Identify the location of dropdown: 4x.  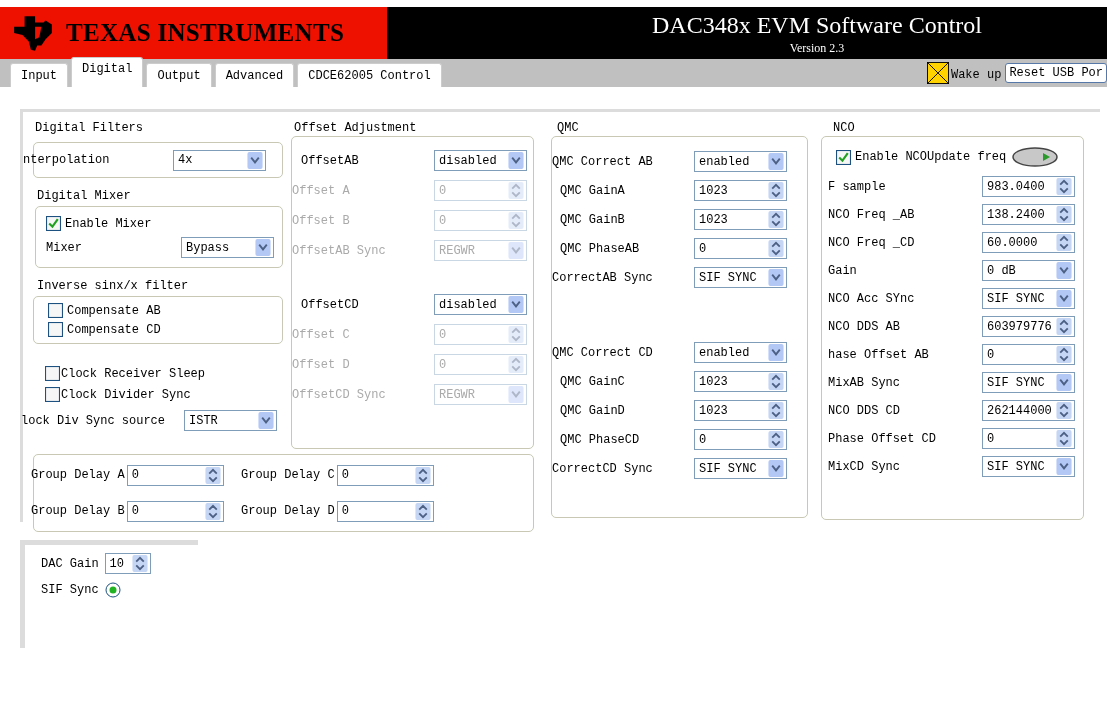
(219, 160).